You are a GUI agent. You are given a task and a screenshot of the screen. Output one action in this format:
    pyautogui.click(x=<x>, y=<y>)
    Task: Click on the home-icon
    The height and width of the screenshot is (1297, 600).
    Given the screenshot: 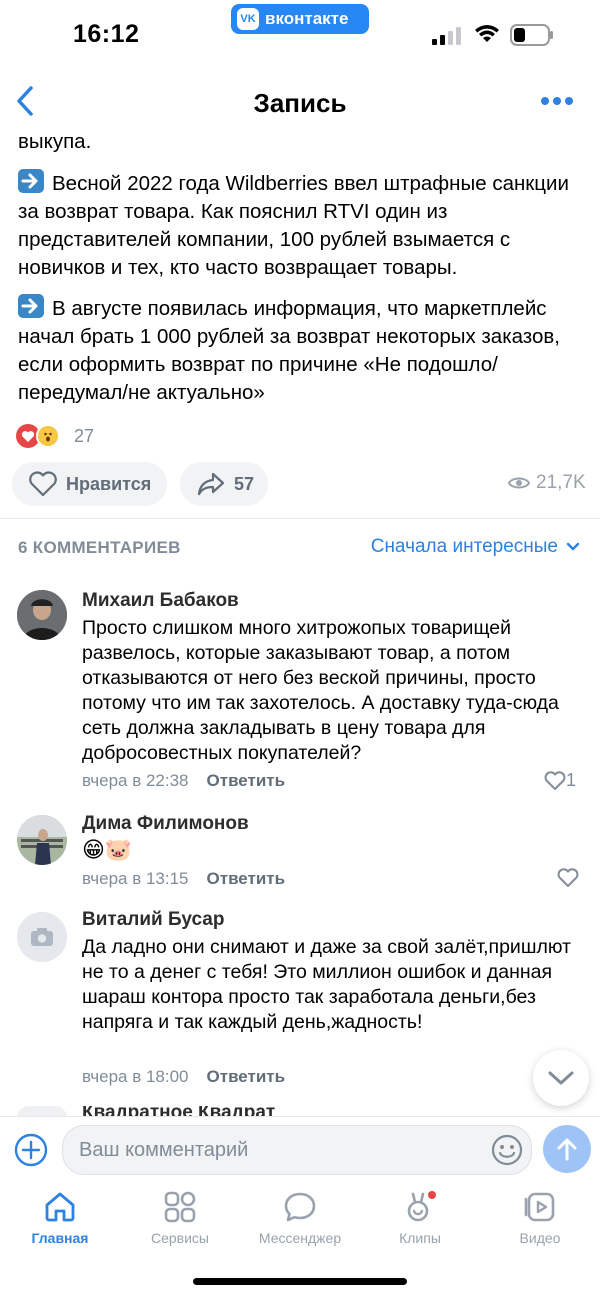 What is the action you would take?
    pyautogui.click(x=60, y=1207)
    